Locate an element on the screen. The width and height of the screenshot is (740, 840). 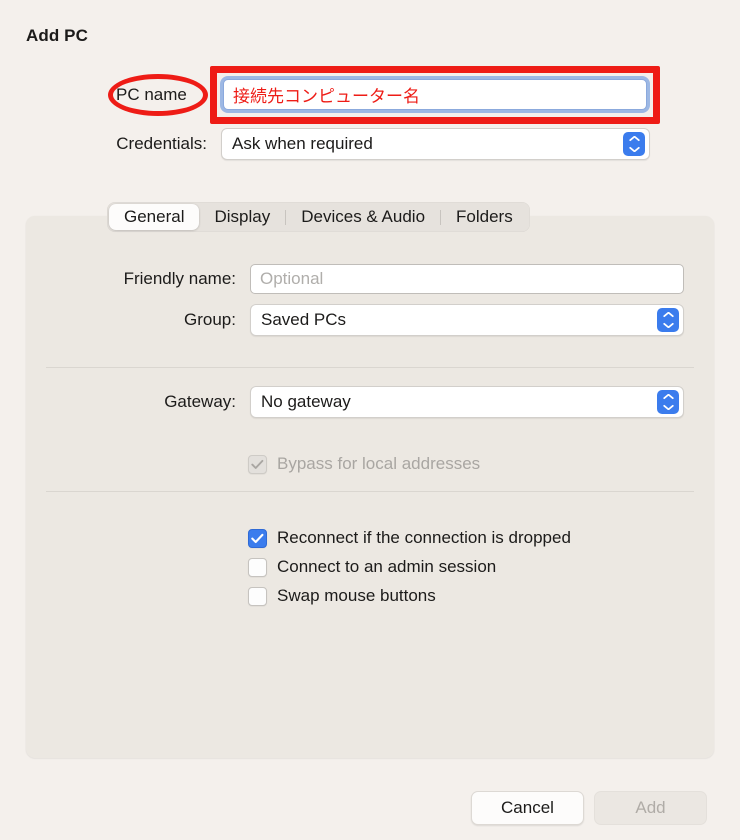
checkbox-bypass-local-addresses is located at coordinates (257, 464).